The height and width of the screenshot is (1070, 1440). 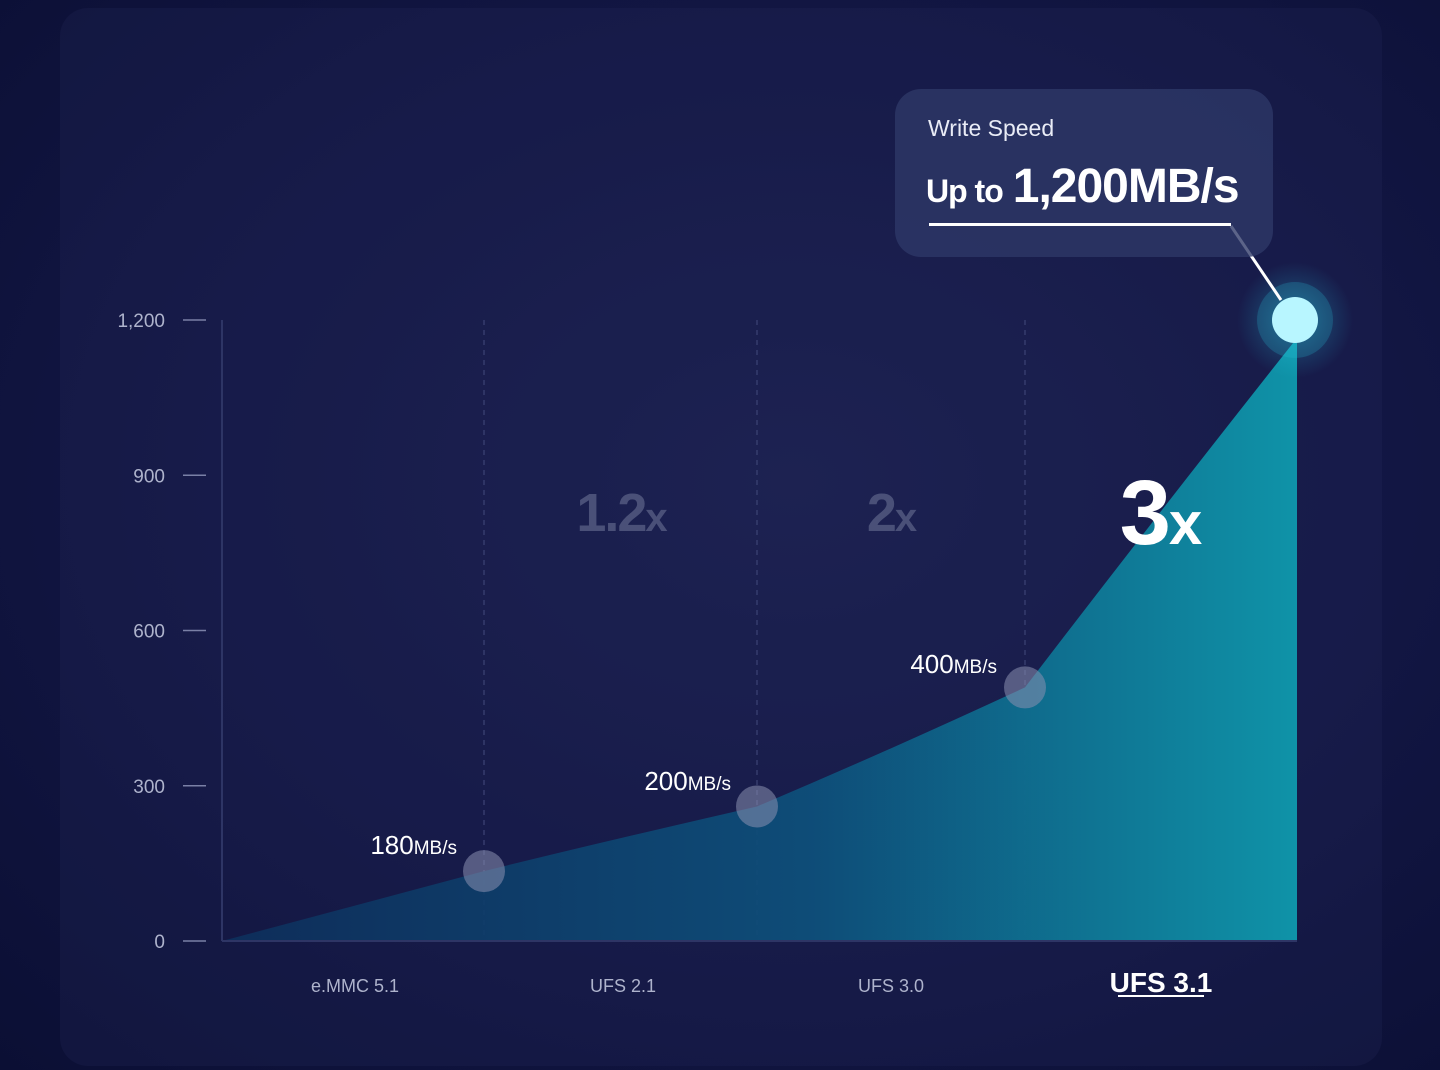 What do you see at coordinates (1080, 224) in the screenshot?
I see `callout-underline` at bounding box center [1080, 224].